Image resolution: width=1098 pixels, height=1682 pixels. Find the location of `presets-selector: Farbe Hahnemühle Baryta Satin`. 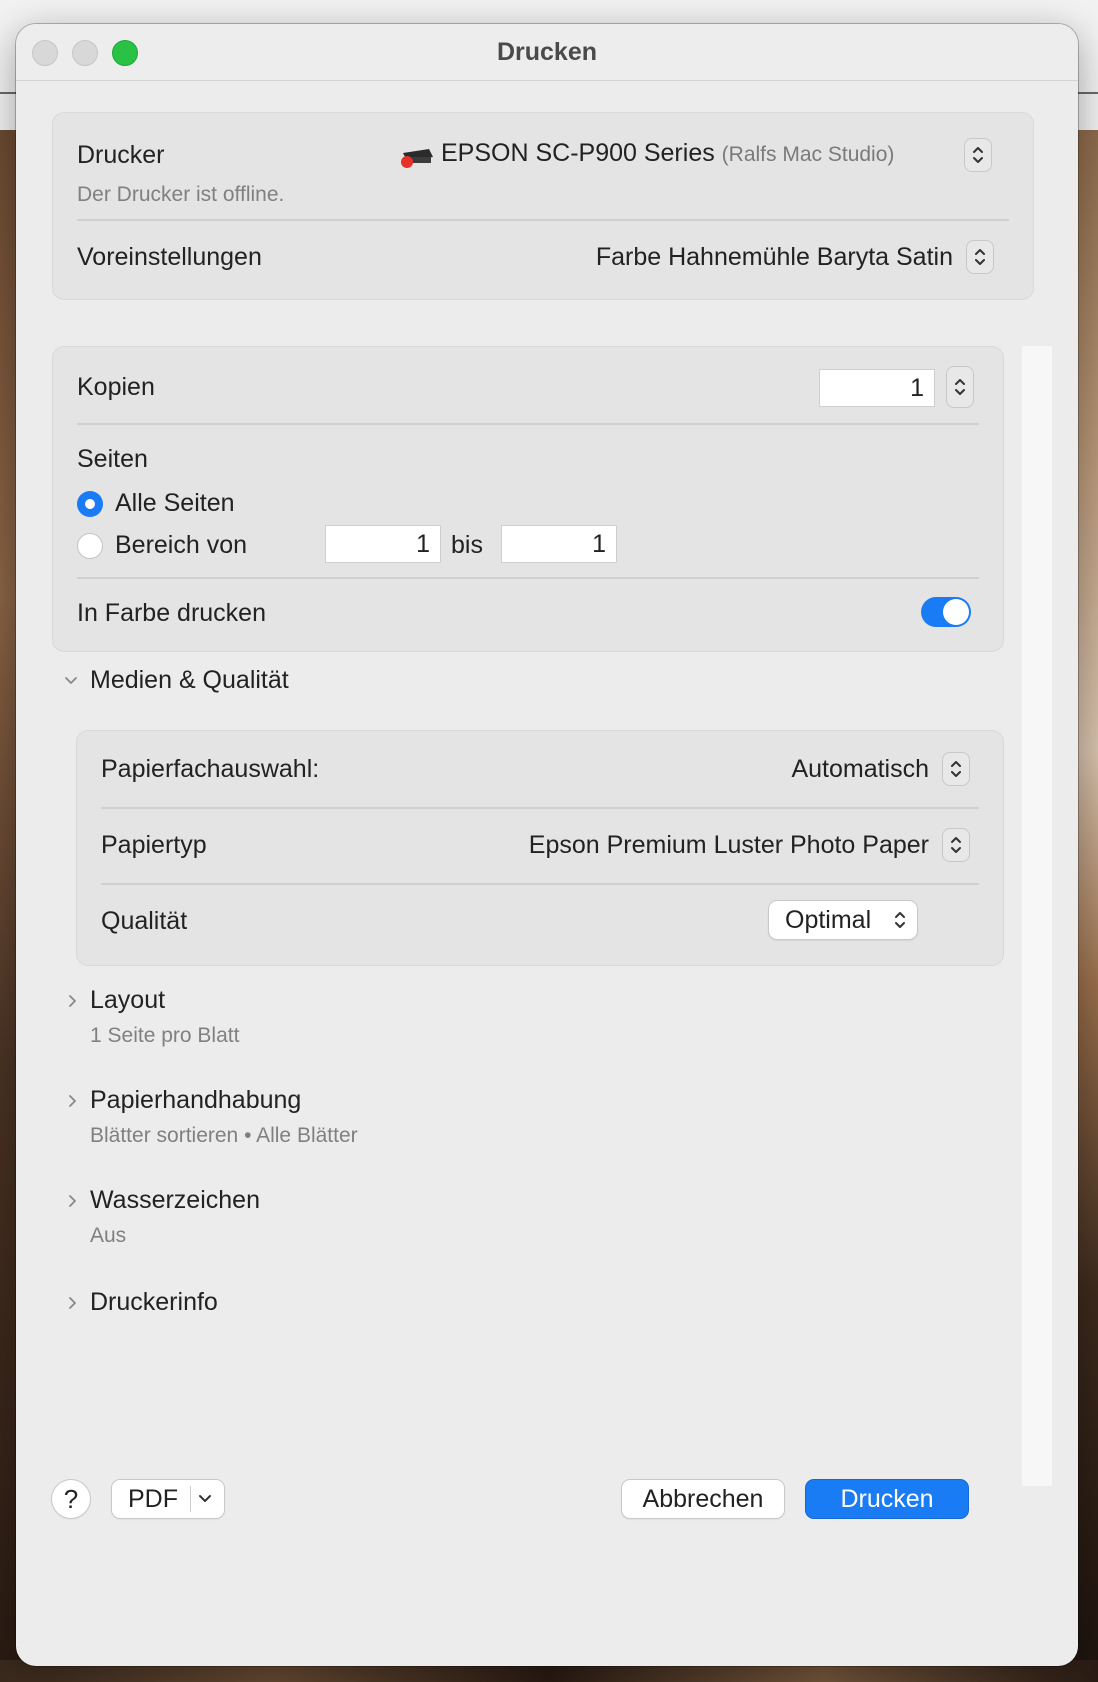

presets-selector: Farbe Hahnemühle Baryta Satin is located at coordinates (765, 257).